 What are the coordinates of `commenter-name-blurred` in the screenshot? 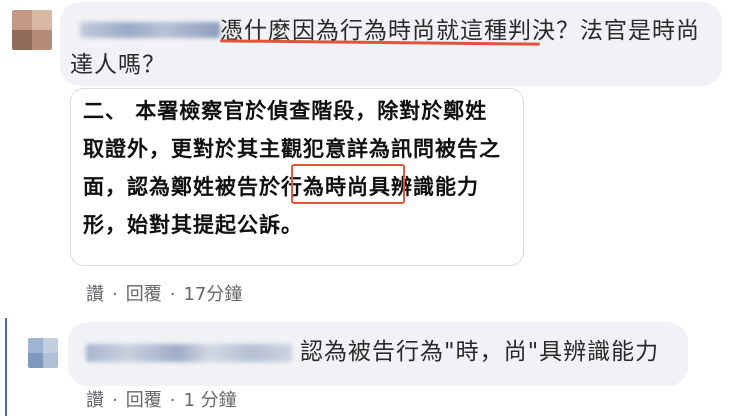 It's located at (189, 353).